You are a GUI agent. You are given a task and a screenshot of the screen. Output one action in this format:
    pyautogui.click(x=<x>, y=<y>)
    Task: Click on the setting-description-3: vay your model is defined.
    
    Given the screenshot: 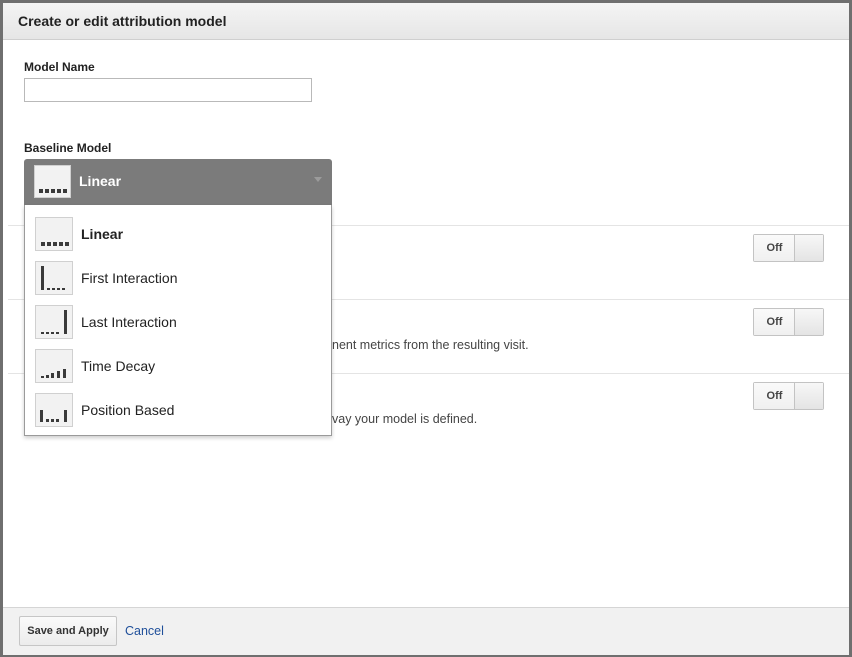 What is the action you would take?
    pyautogui.click(x=405, y=419)
    